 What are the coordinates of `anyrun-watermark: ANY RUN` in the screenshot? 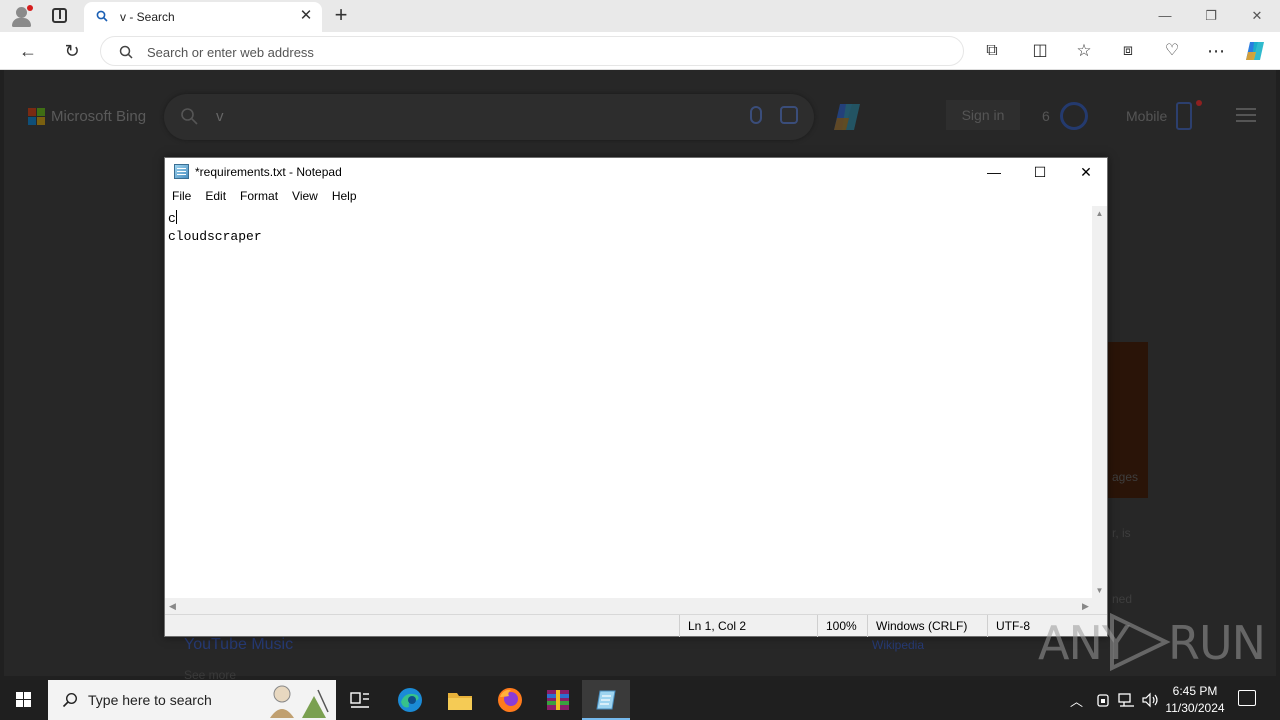 It's located at (1152, 640).